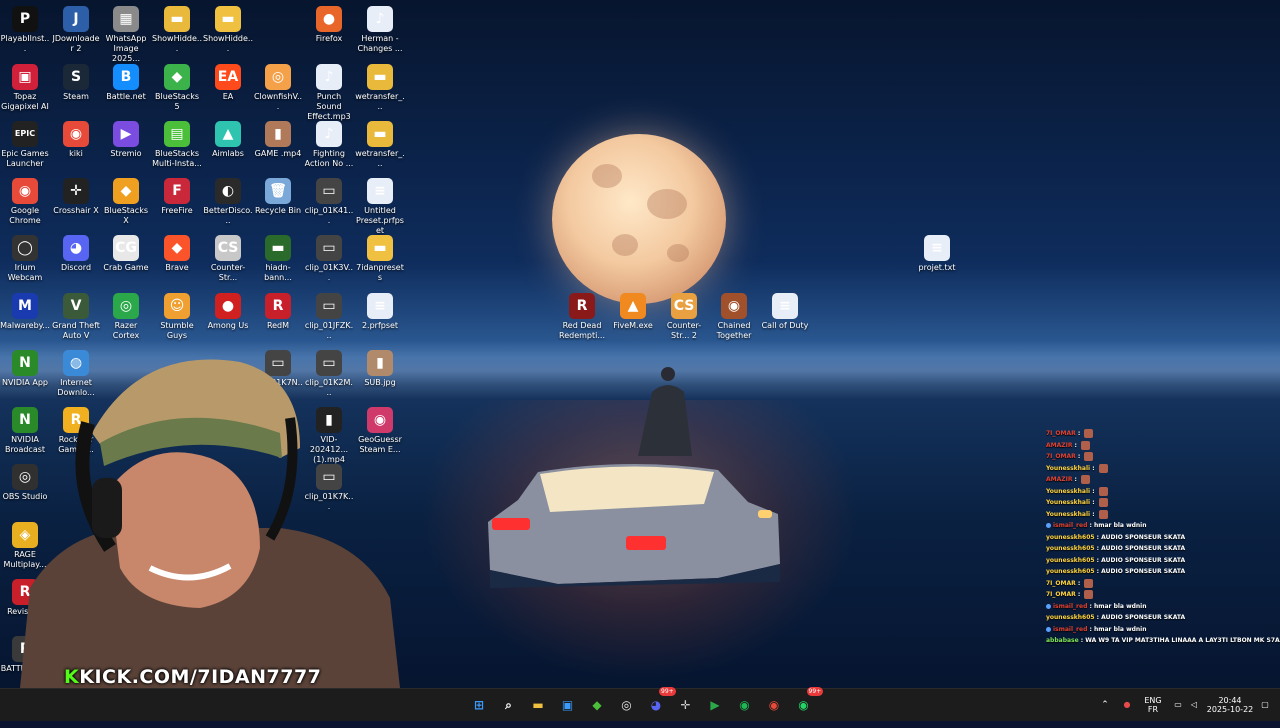 The image size is (1280, 728). What do you see at coordinates (126, 145) in the screenshot?
I see `desktop-icon: ▶ Stremio` at bounding box center [126, 145].